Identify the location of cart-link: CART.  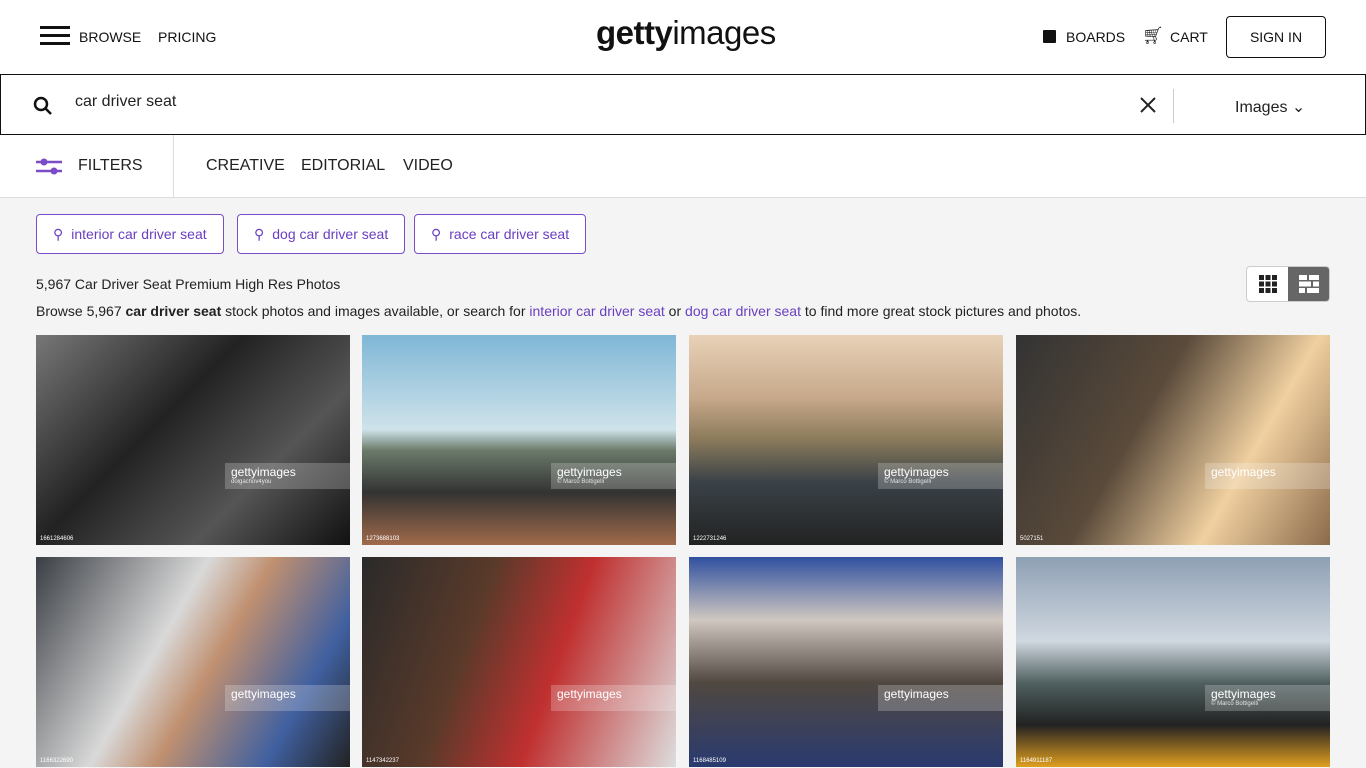
(1189, 37).